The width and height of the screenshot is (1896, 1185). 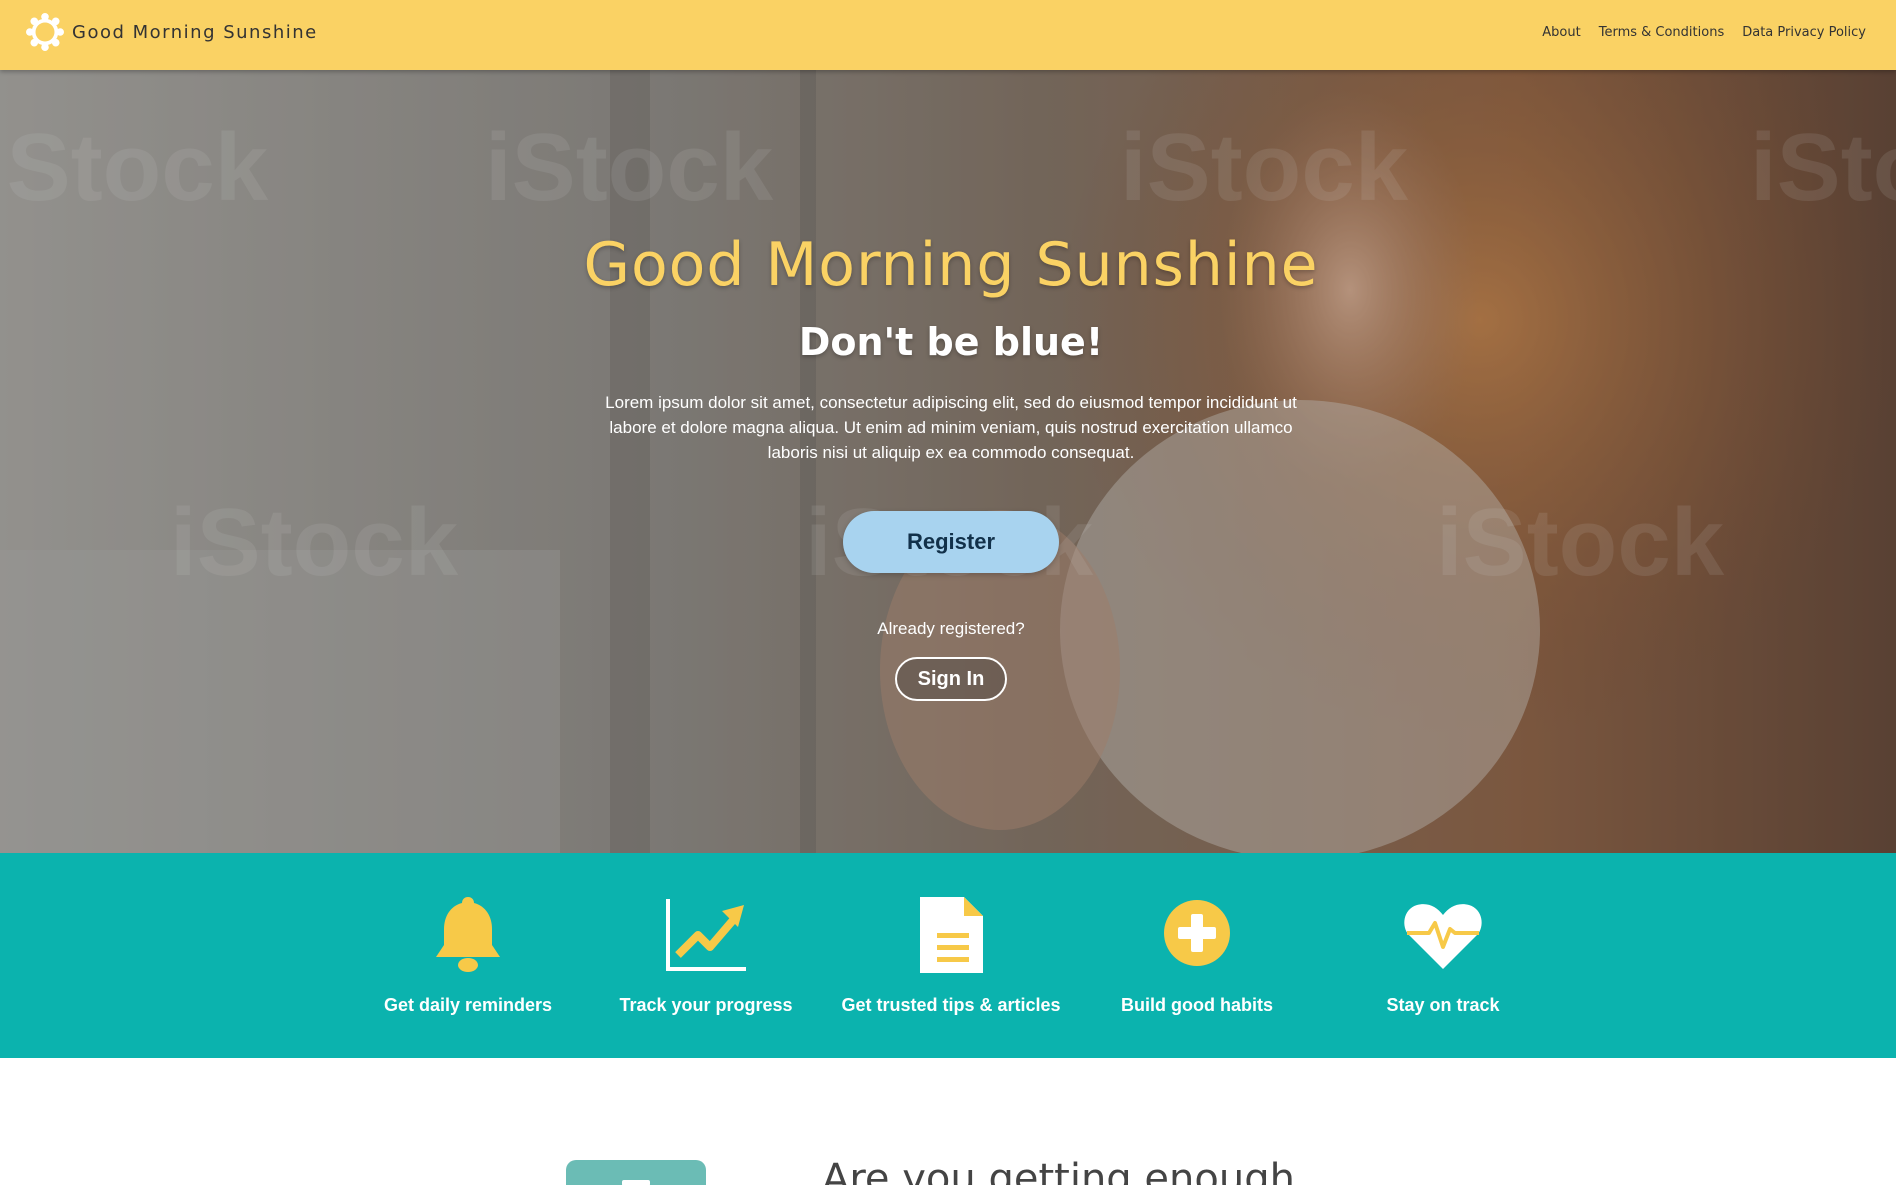 I want to click on content-section: Are you getting enough, so click(x=948, y=1121).